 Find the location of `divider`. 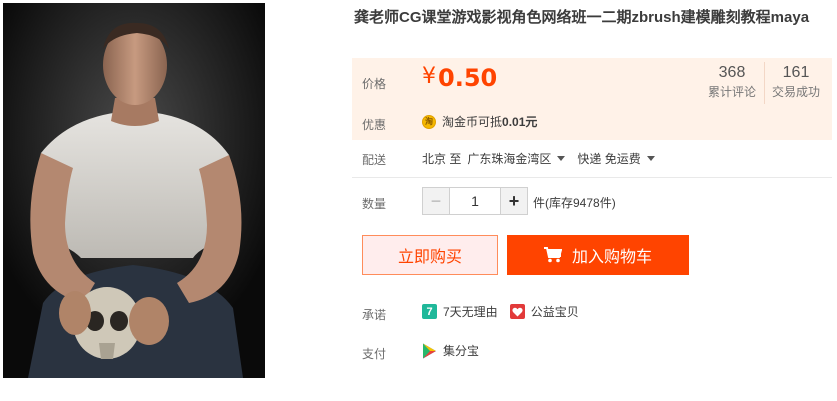

divider is located at coordinates (592, 177).